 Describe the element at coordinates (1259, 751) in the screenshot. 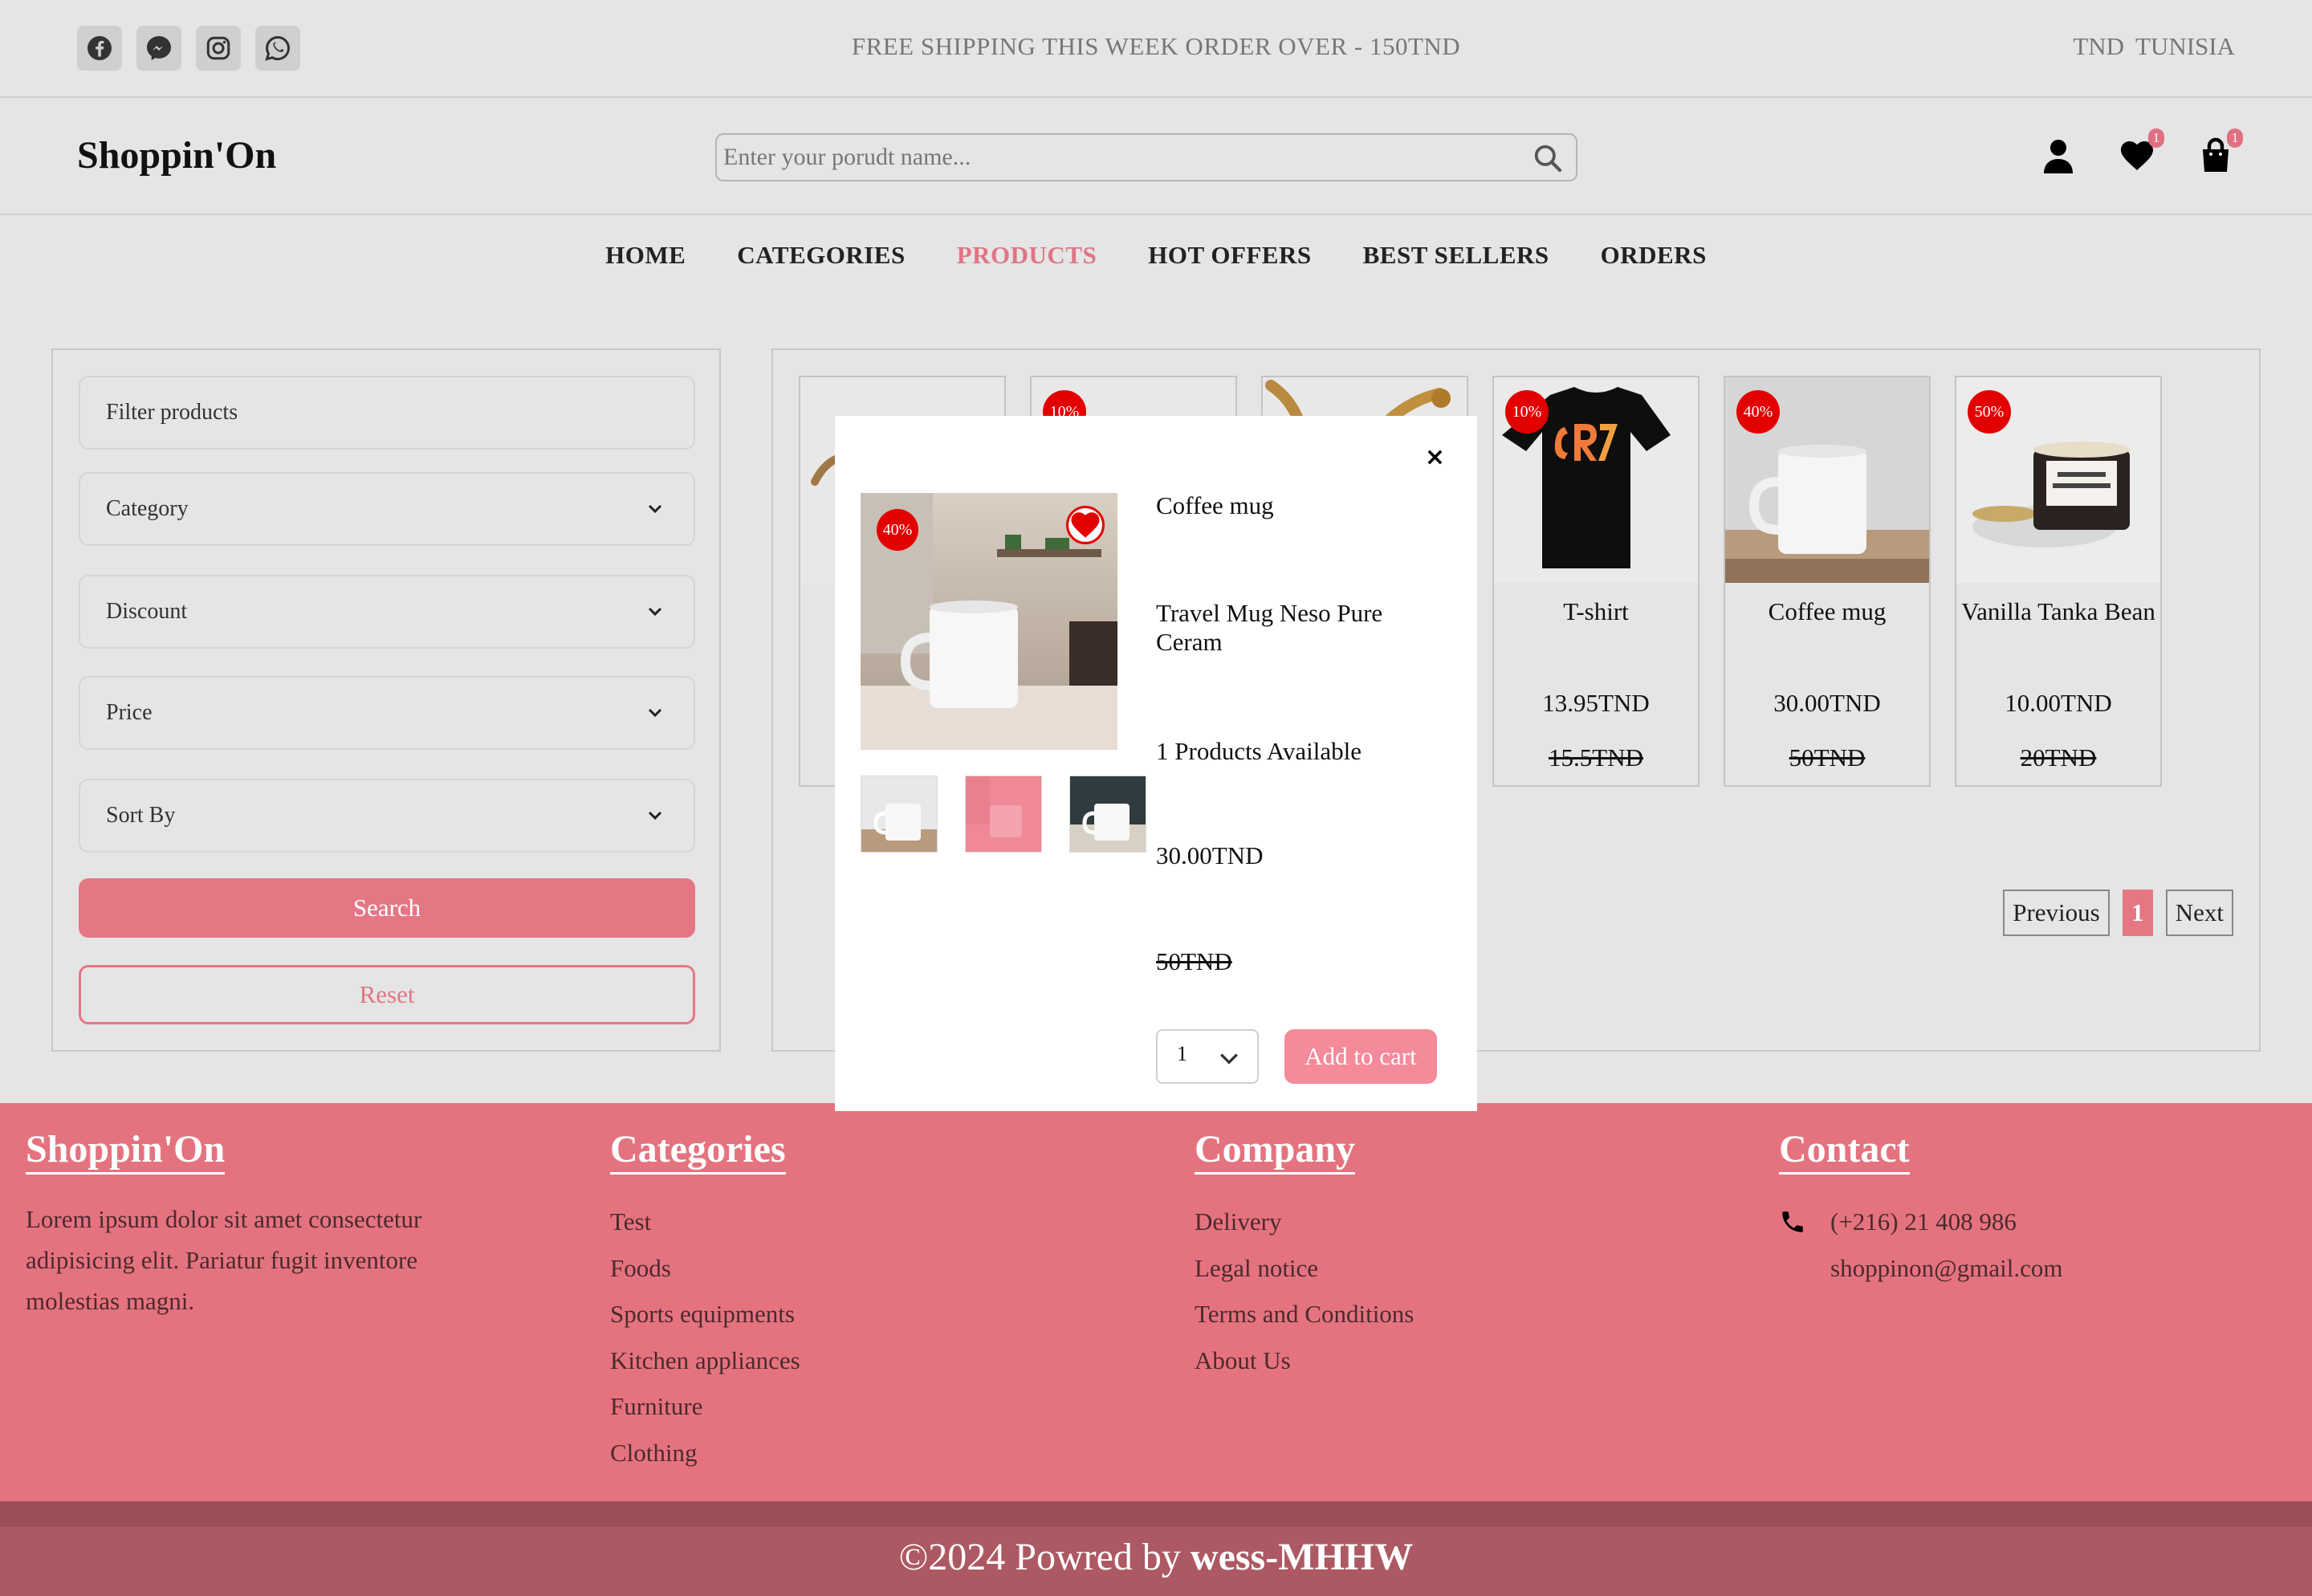

I see `modal-availability: 1 Products Available` at that location.